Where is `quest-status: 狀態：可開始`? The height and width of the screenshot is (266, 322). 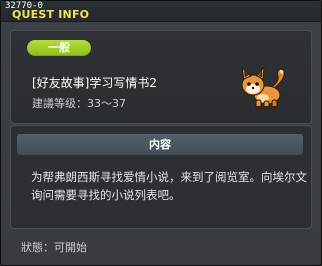 quest-status: 狀態：可開始 is located at coordinates (54, 247).